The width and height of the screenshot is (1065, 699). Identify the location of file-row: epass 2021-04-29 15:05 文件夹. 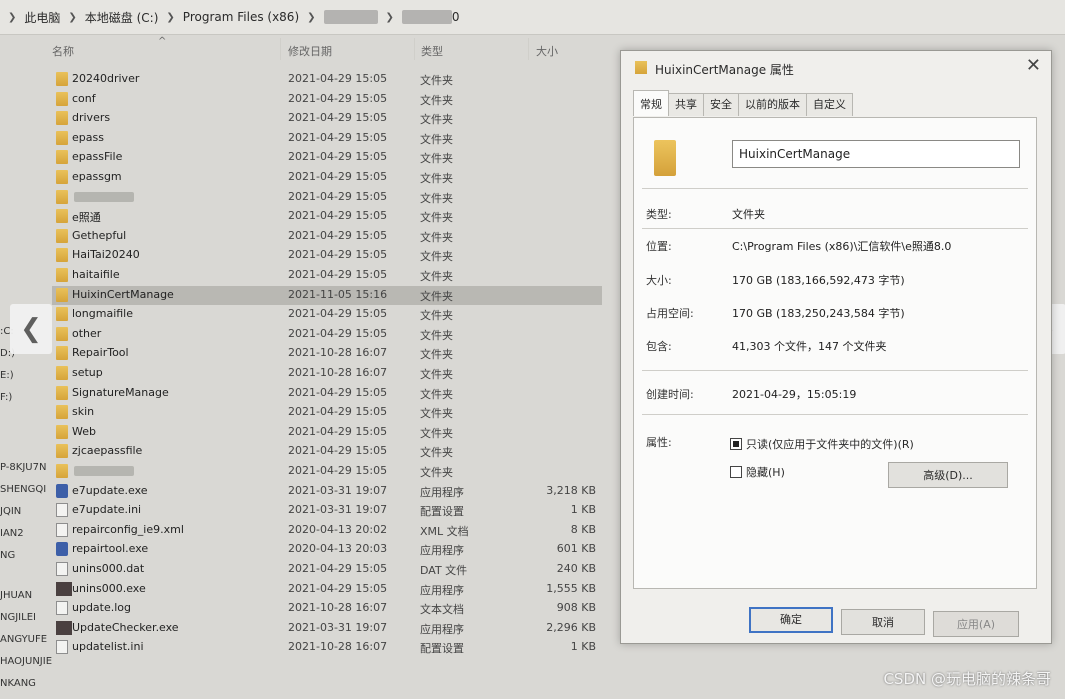
(327, 138).